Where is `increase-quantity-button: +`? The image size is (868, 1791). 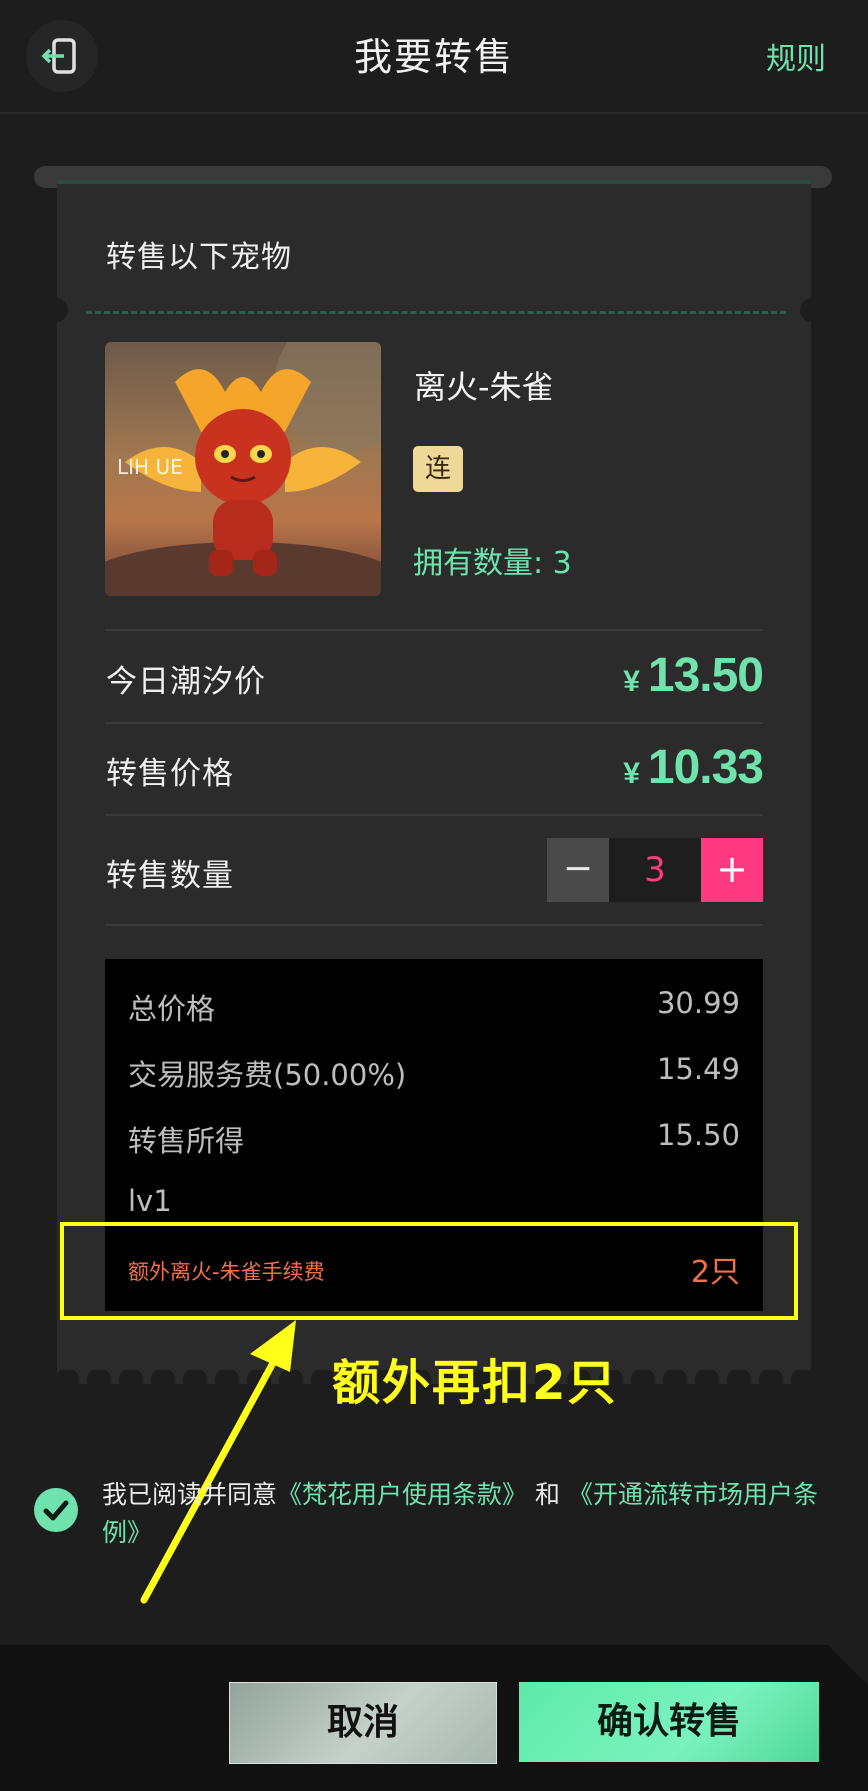 increase-quantity-button: + is located at coordinates (732, 870).